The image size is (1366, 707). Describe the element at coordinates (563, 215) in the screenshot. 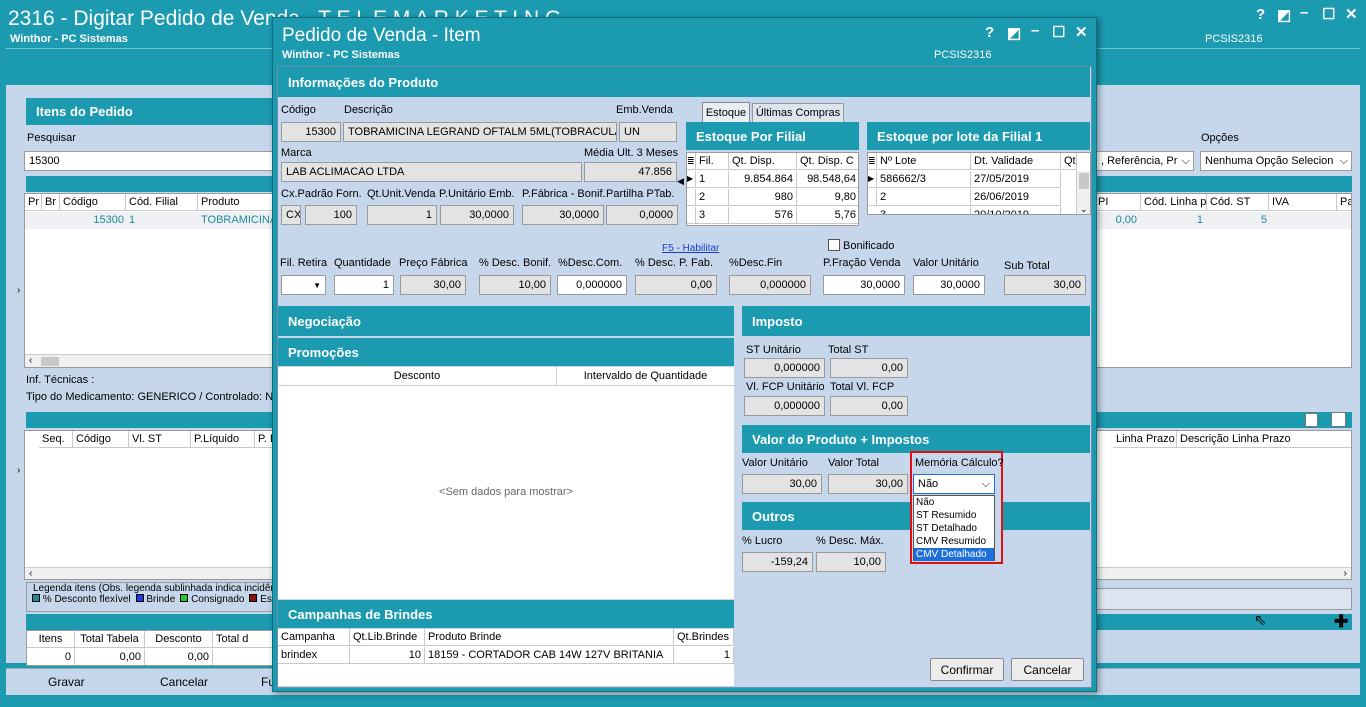

I see `p-fab-field: 30,0000` at that location.